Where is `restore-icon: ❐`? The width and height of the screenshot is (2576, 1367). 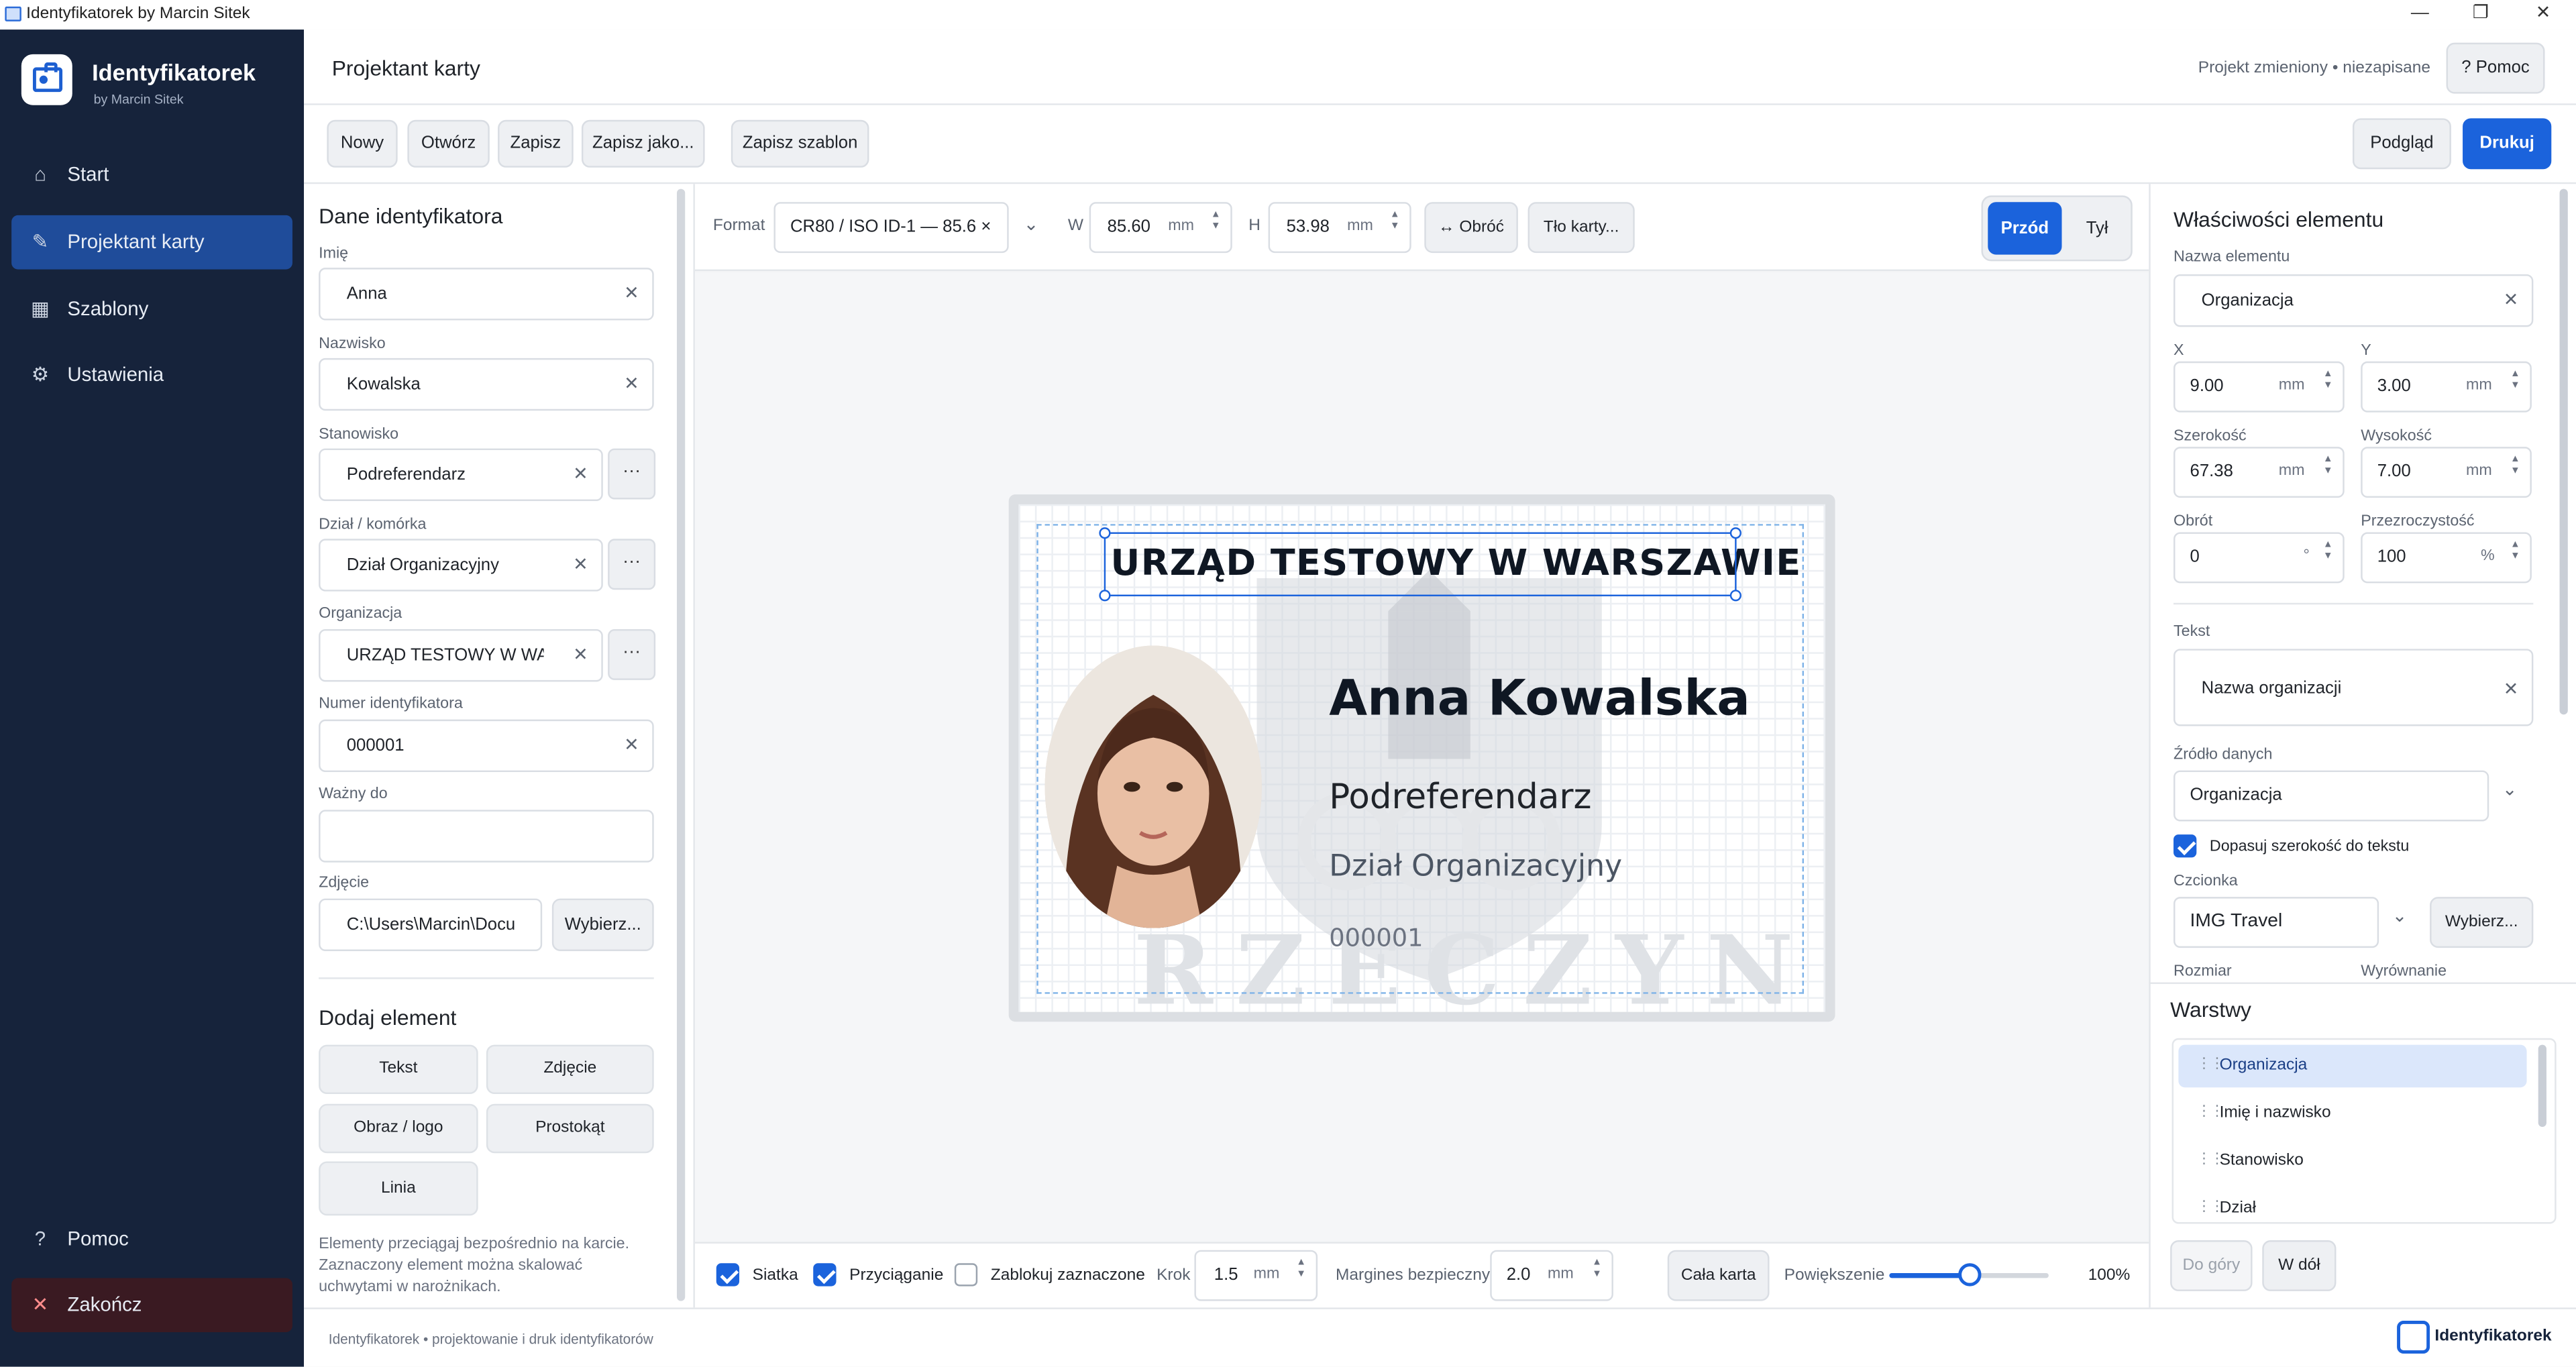 restore-icon: ❐ is located at coordinates (2480, 15).